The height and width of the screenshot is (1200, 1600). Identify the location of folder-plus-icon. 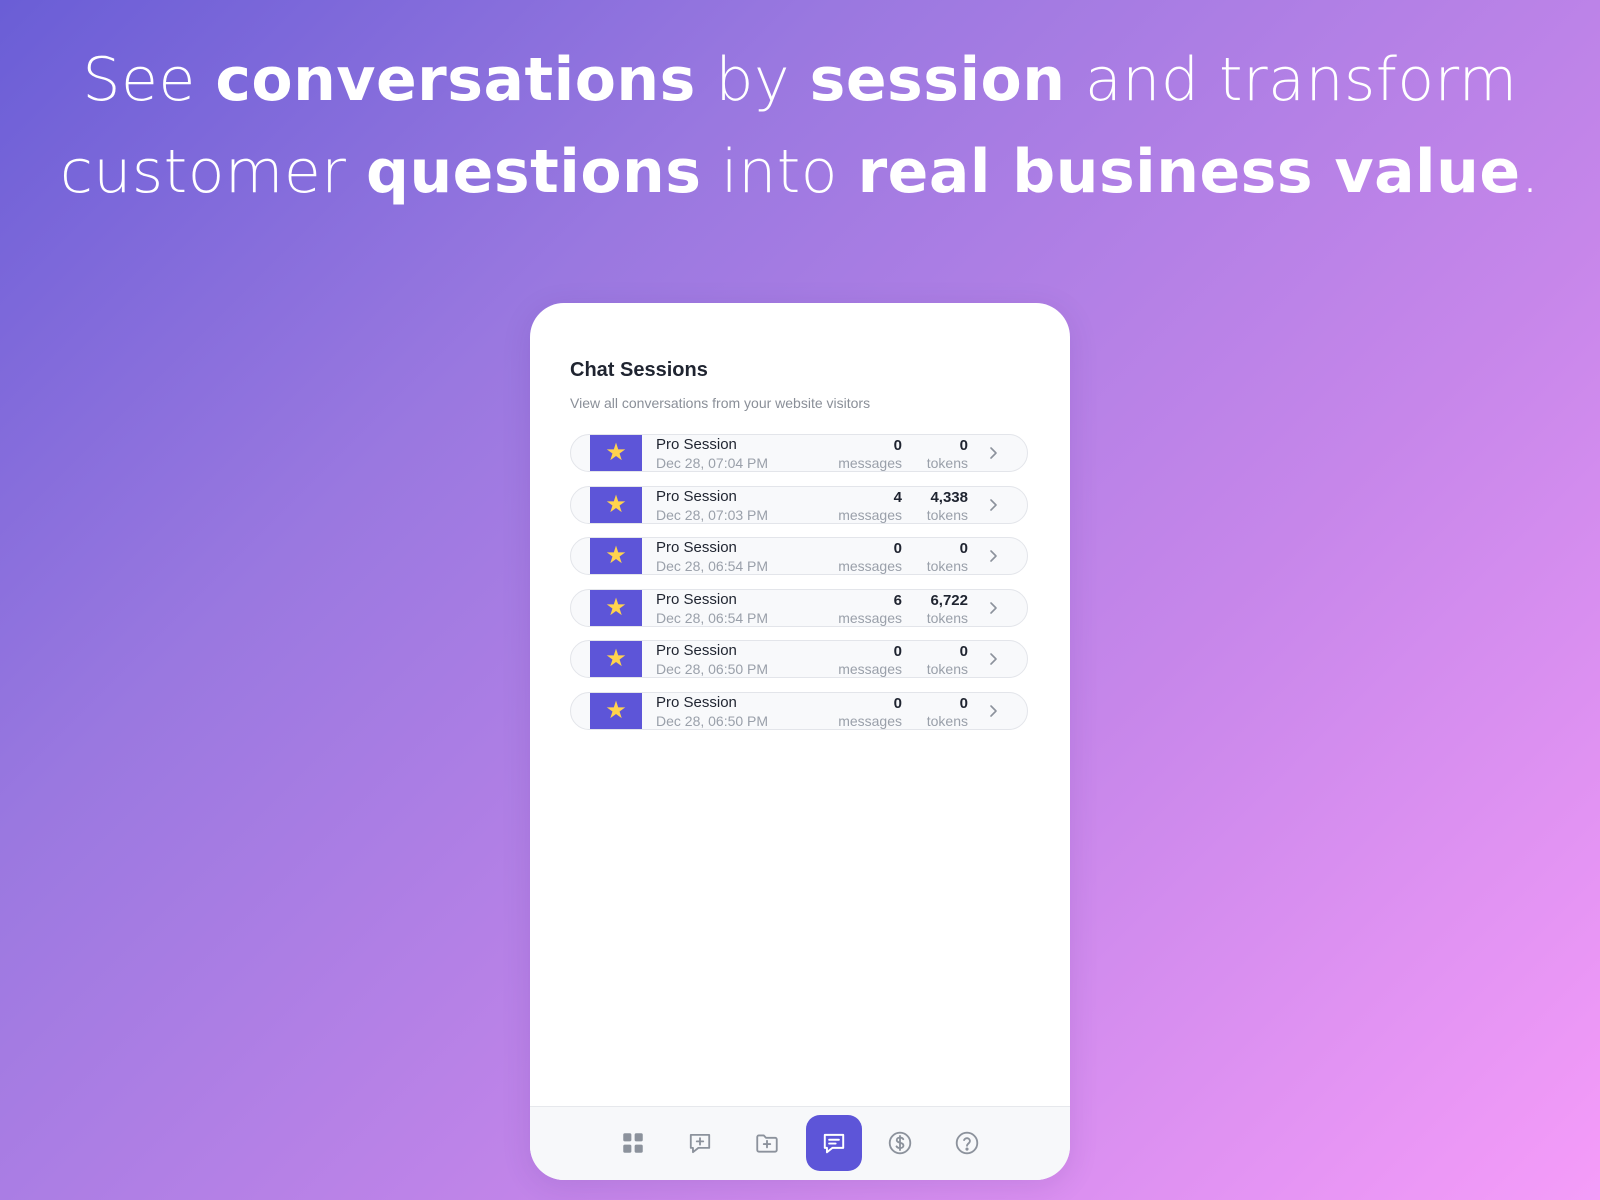
(767, 1143).